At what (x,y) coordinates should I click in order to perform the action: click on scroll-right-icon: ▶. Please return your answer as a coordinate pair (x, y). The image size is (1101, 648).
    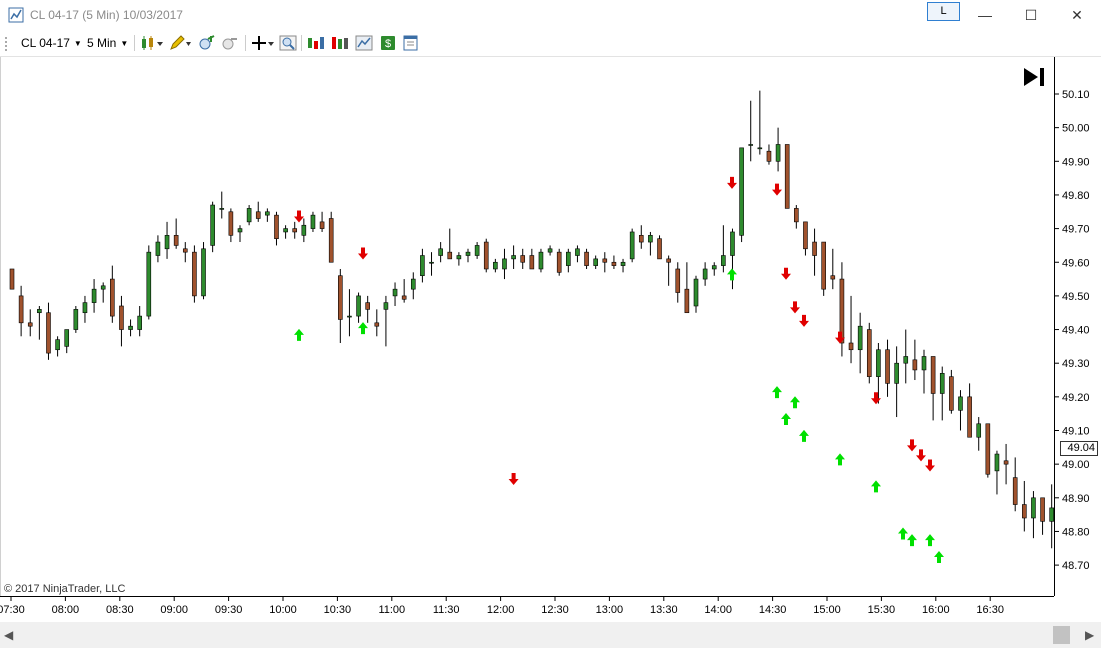
    Looking at the image, I should click on (1089, 635).